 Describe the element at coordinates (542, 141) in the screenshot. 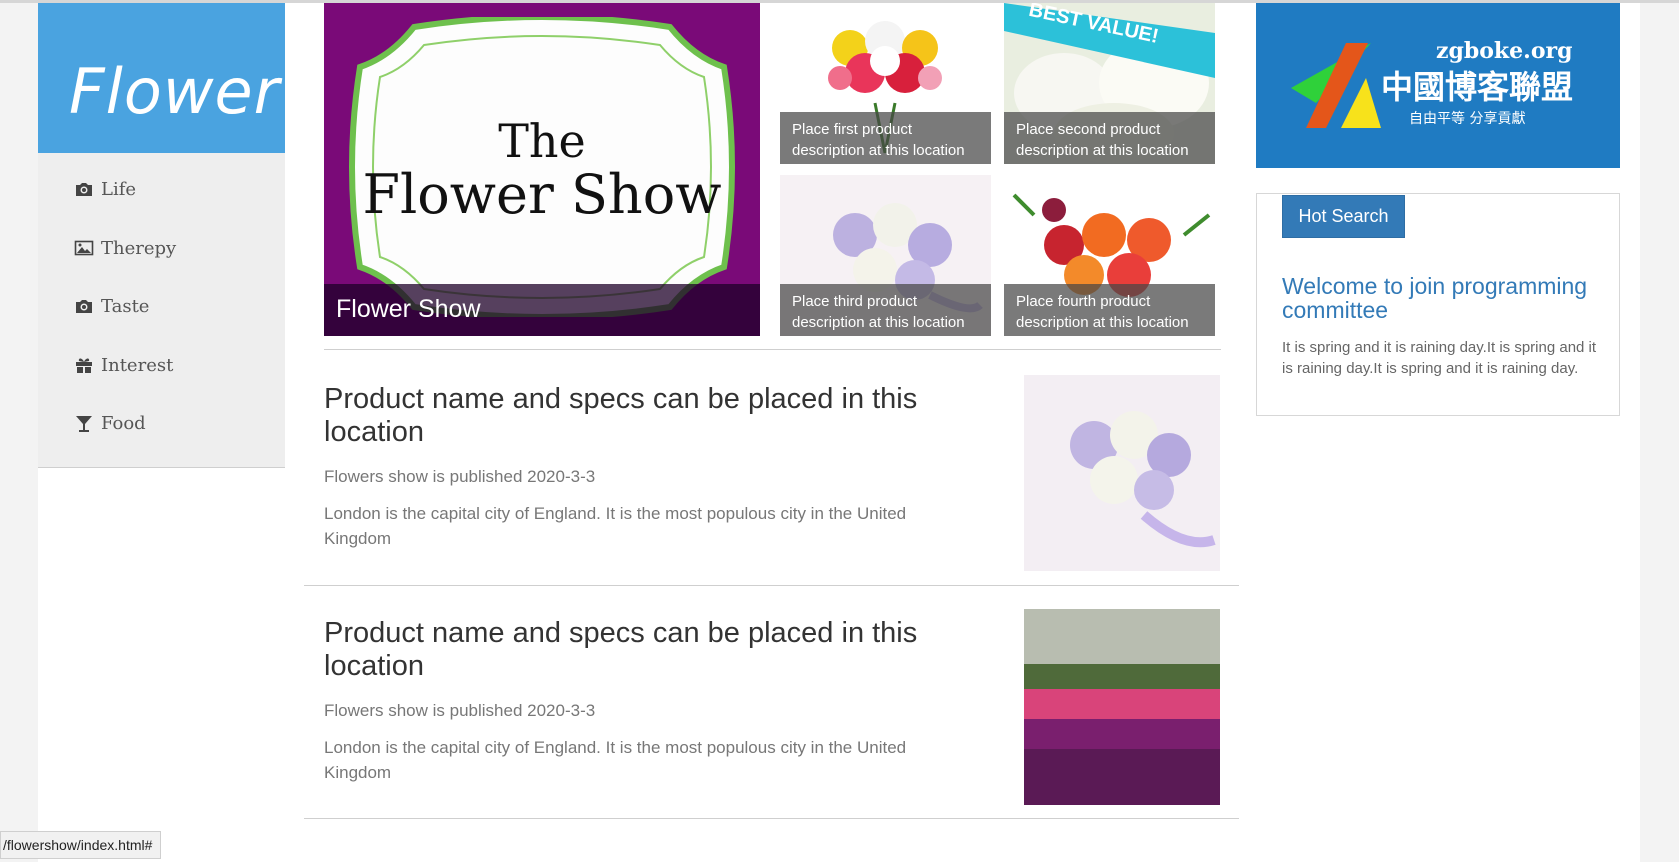

I see `svg-text: The` at that location.